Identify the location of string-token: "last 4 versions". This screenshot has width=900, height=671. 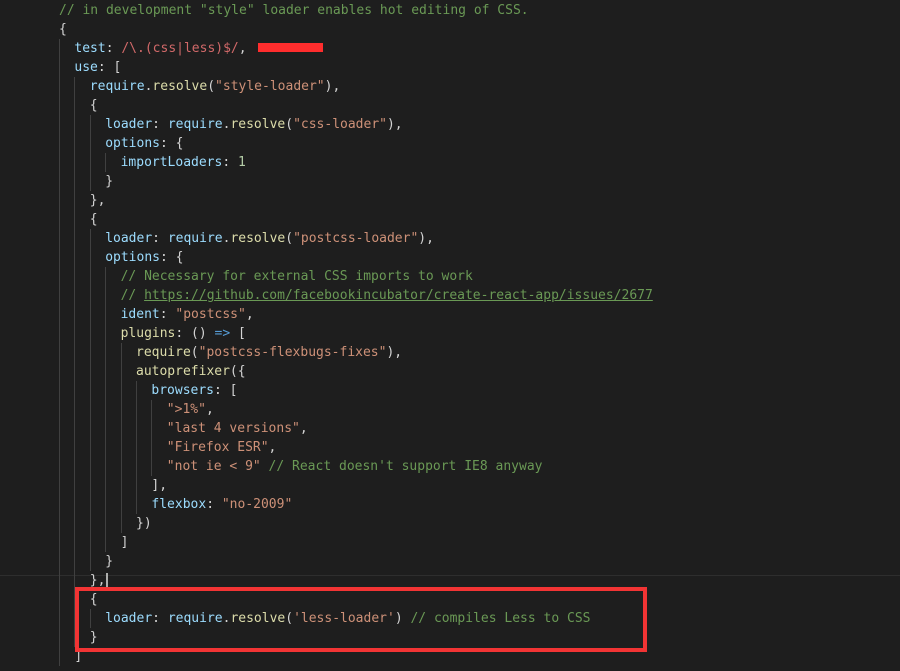
(233, 428).